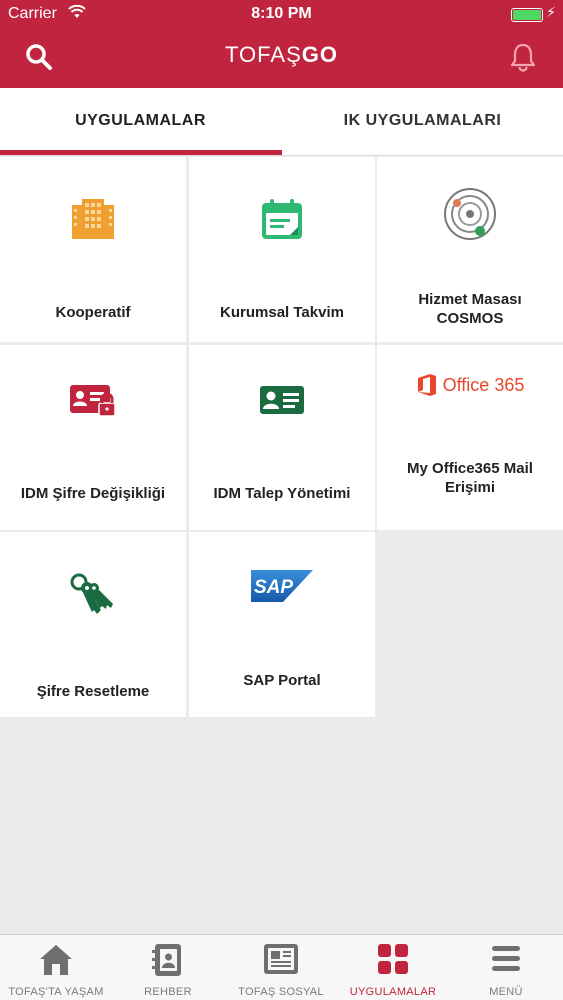 This screenshot has width=563, height=1000. What do you see at coordinates (393, 959) in the screenshot?
I see `apps-grid-icon` at bounding box center [393, 959].